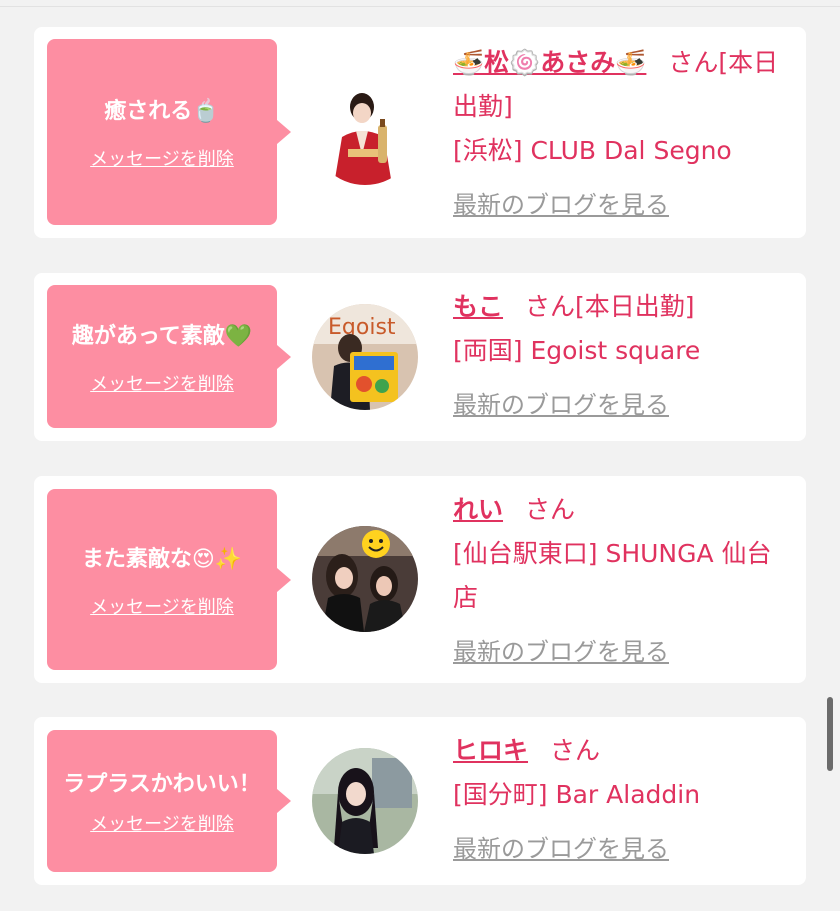  I want to click on top-divider, so click(420, 6).